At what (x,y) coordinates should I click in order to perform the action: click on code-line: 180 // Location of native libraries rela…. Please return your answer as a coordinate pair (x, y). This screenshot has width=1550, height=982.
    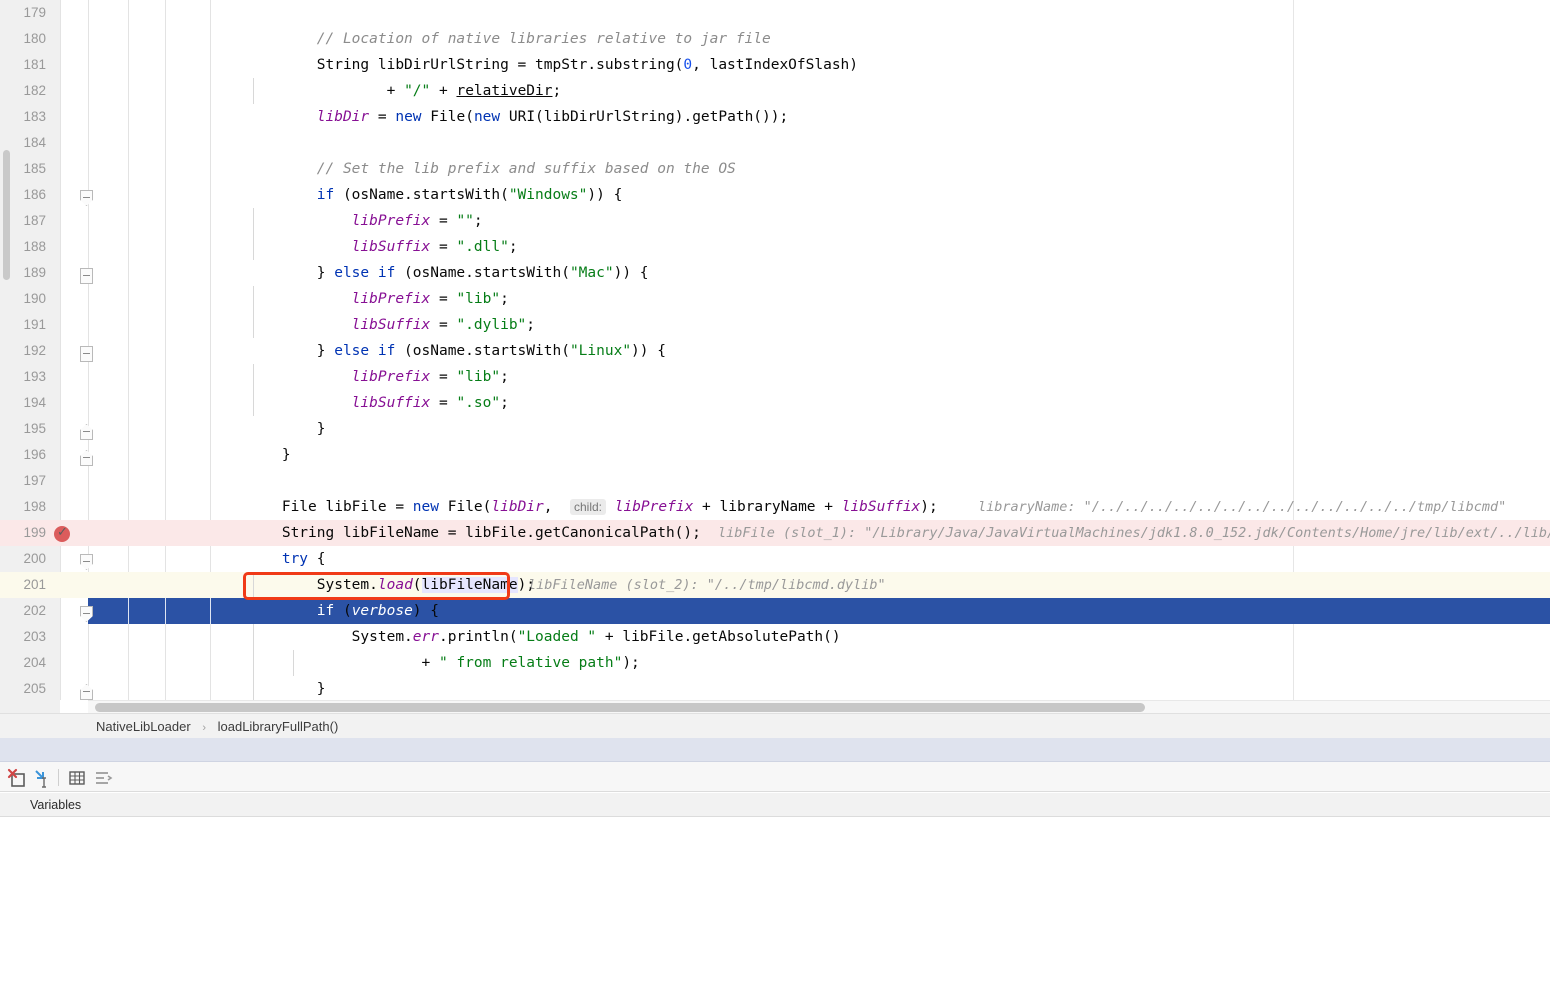
    Looking at the image, I should click on (775, 39).